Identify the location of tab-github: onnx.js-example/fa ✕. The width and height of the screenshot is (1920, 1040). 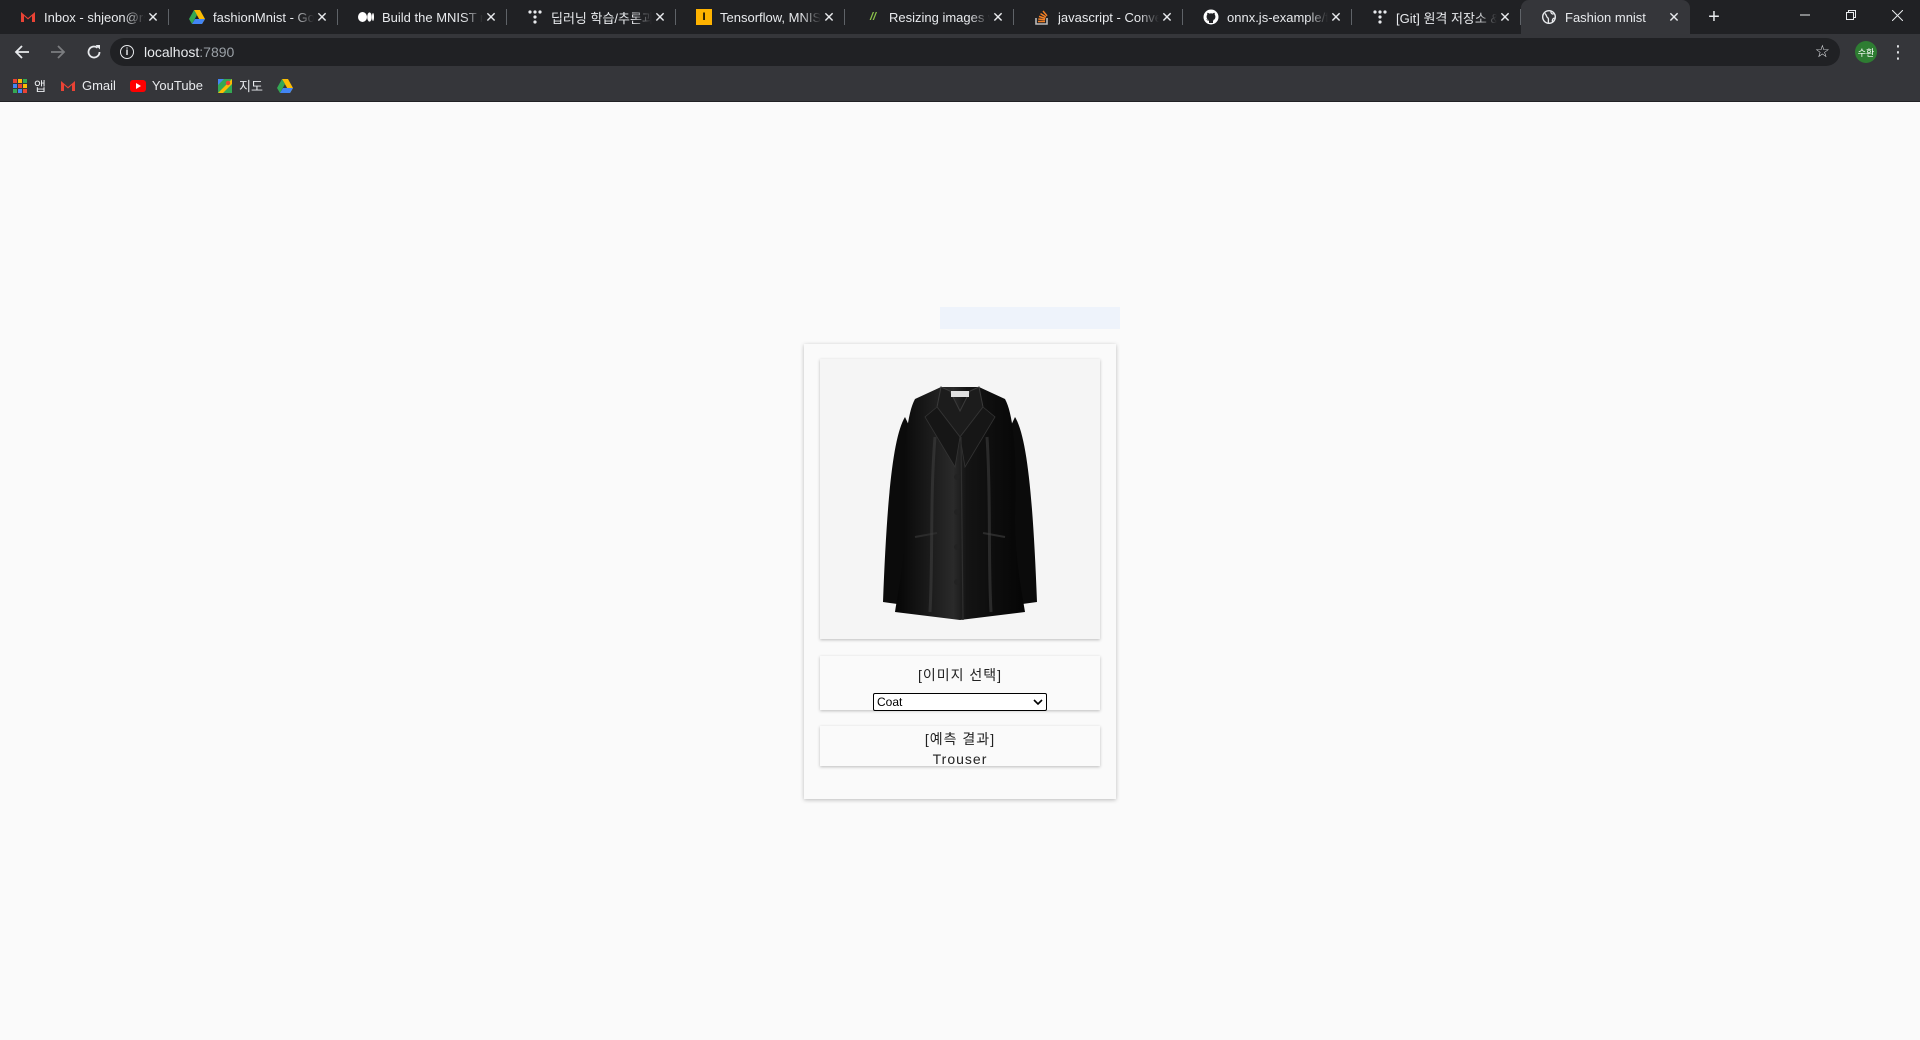
(1267, 17).